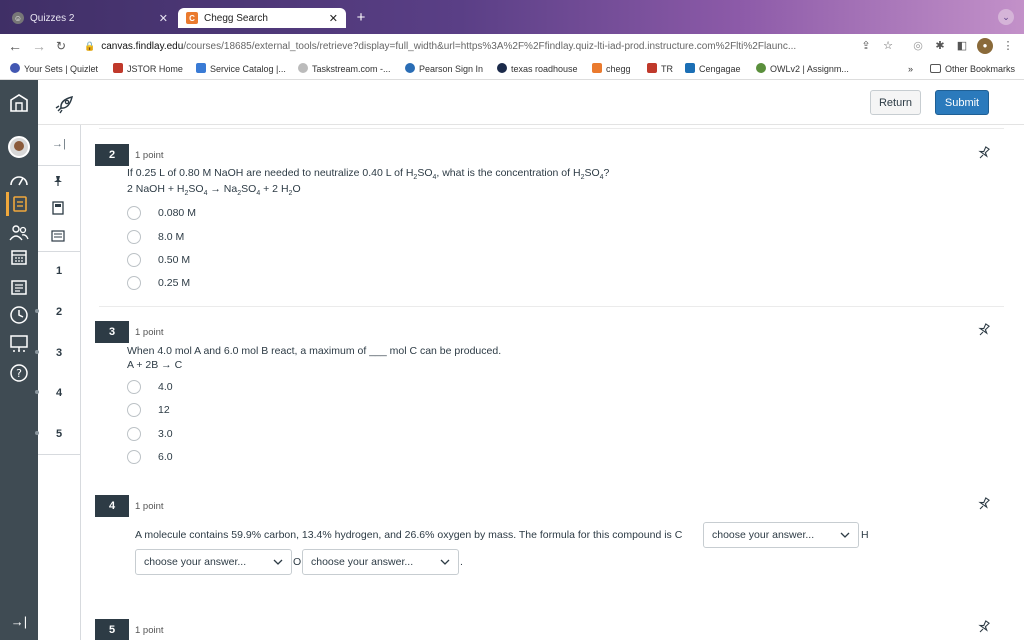  I want to click on bookmark-jstor: JSTOR Home, so click(148, 69).